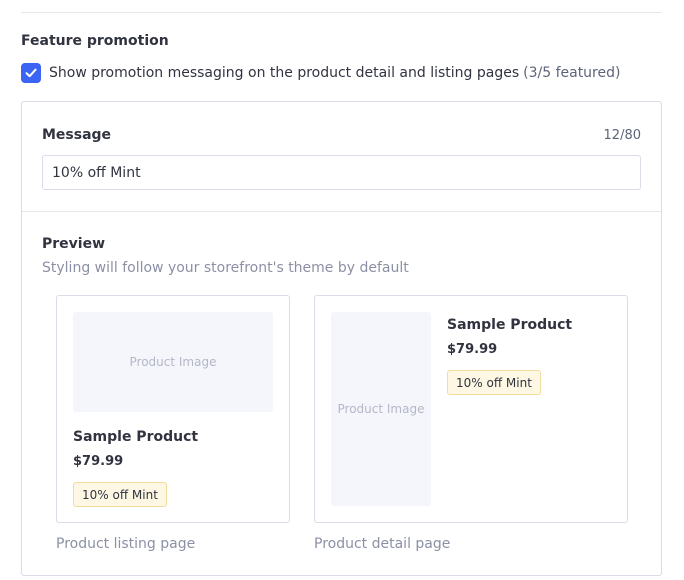 The height and width of the screenshot is (580, 684). Describe the element at coordinates (341, 172) in the screenshot. I see `message-input` at that location.